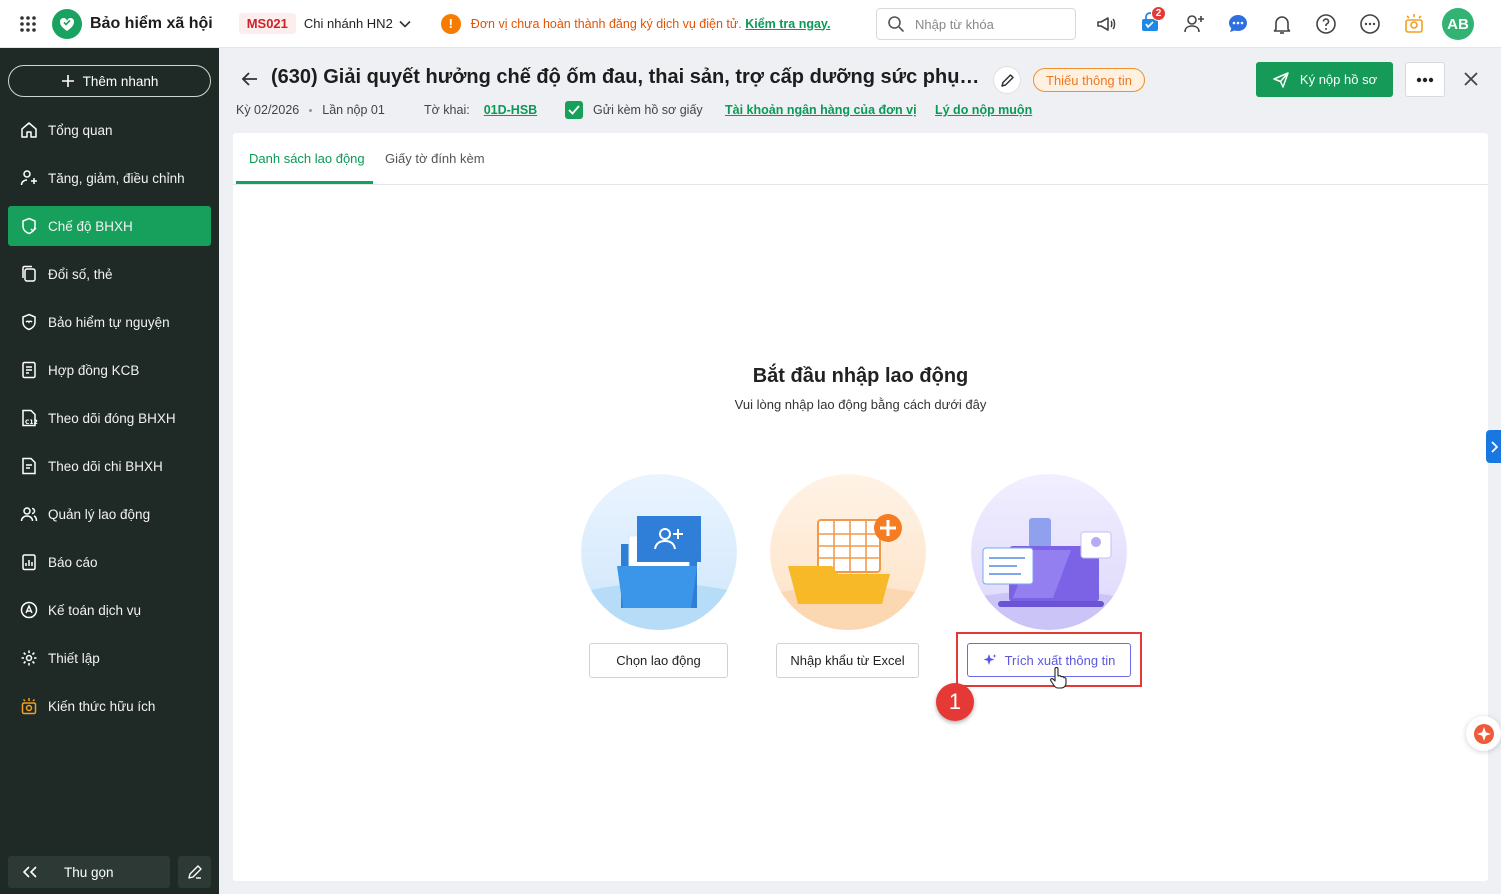 The height and width of the screenshot is (894, 1501). I want to click on app-logo: Bảo hiểm xã hội, so click(132, 23).